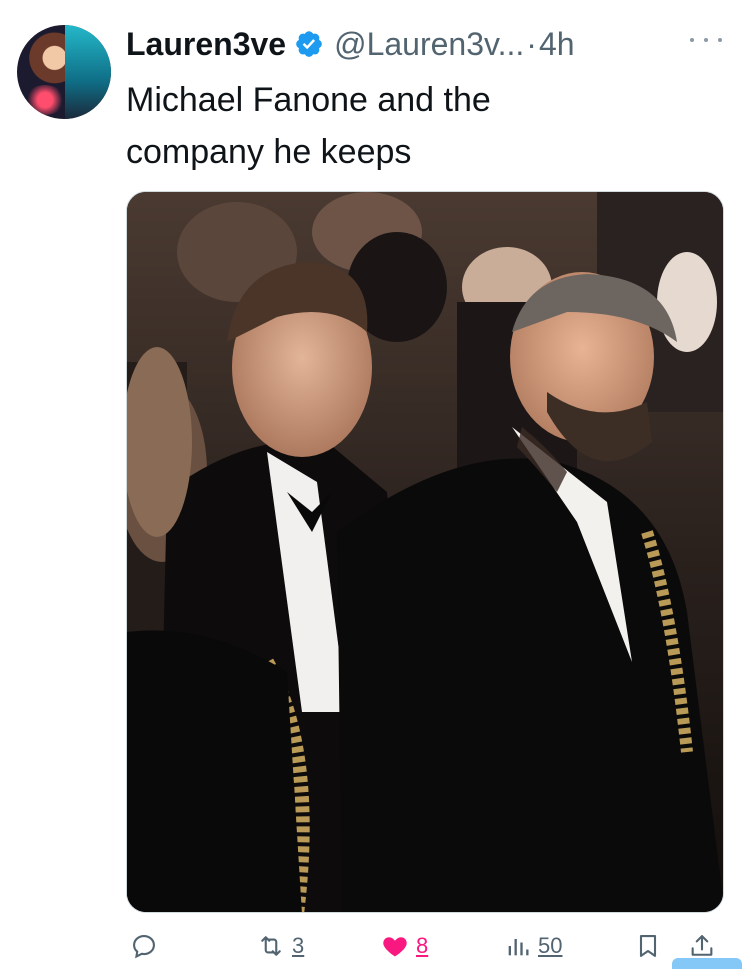  I want to click on tweet-actions: 3 8 50, so click(371, 946).